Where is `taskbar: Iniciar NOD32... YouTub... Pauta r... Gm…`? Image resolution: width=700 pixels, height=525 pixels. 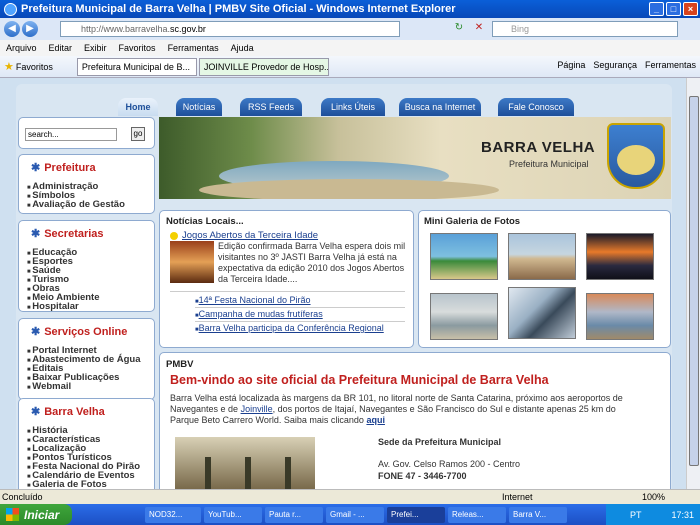
taskbar: Iniciar NOD32... YouTub... Pauta r... Gm… is located at coordinates (350, 514).